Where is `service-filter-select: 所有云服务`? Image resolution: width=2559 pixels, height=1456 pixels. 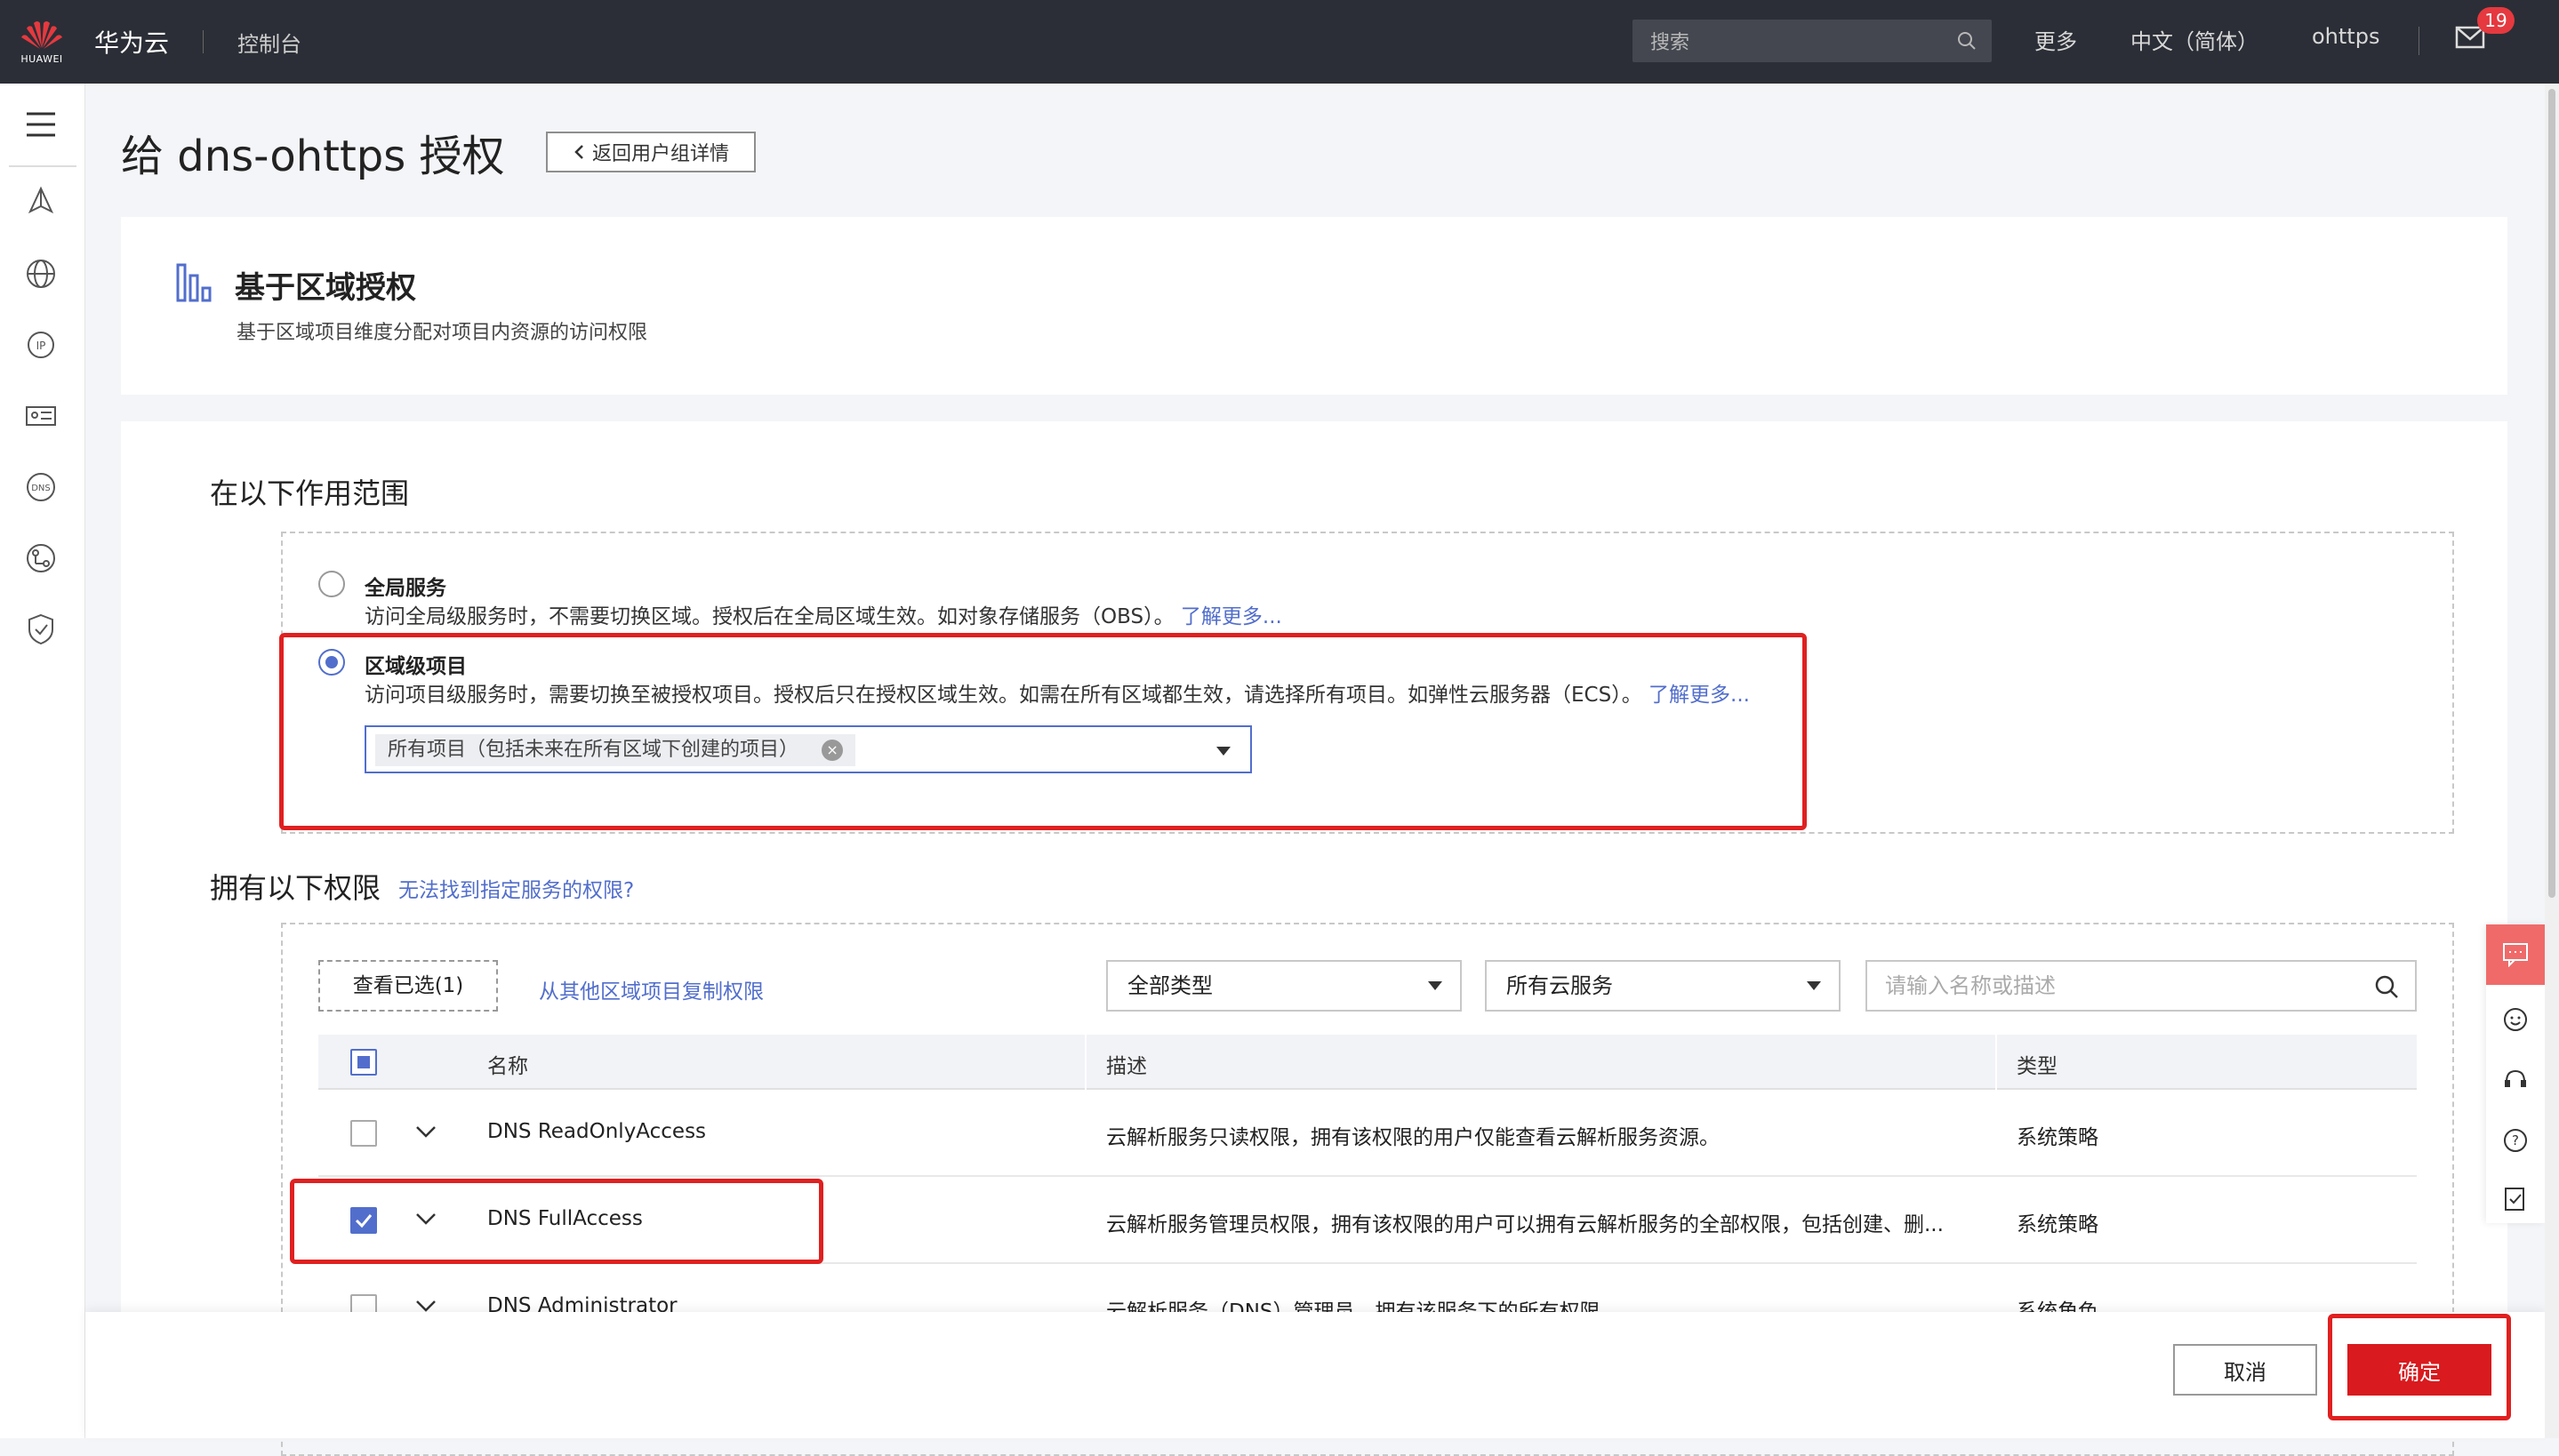 service-filter-select: 所有云服务 is located at coordinates (1663, 986).